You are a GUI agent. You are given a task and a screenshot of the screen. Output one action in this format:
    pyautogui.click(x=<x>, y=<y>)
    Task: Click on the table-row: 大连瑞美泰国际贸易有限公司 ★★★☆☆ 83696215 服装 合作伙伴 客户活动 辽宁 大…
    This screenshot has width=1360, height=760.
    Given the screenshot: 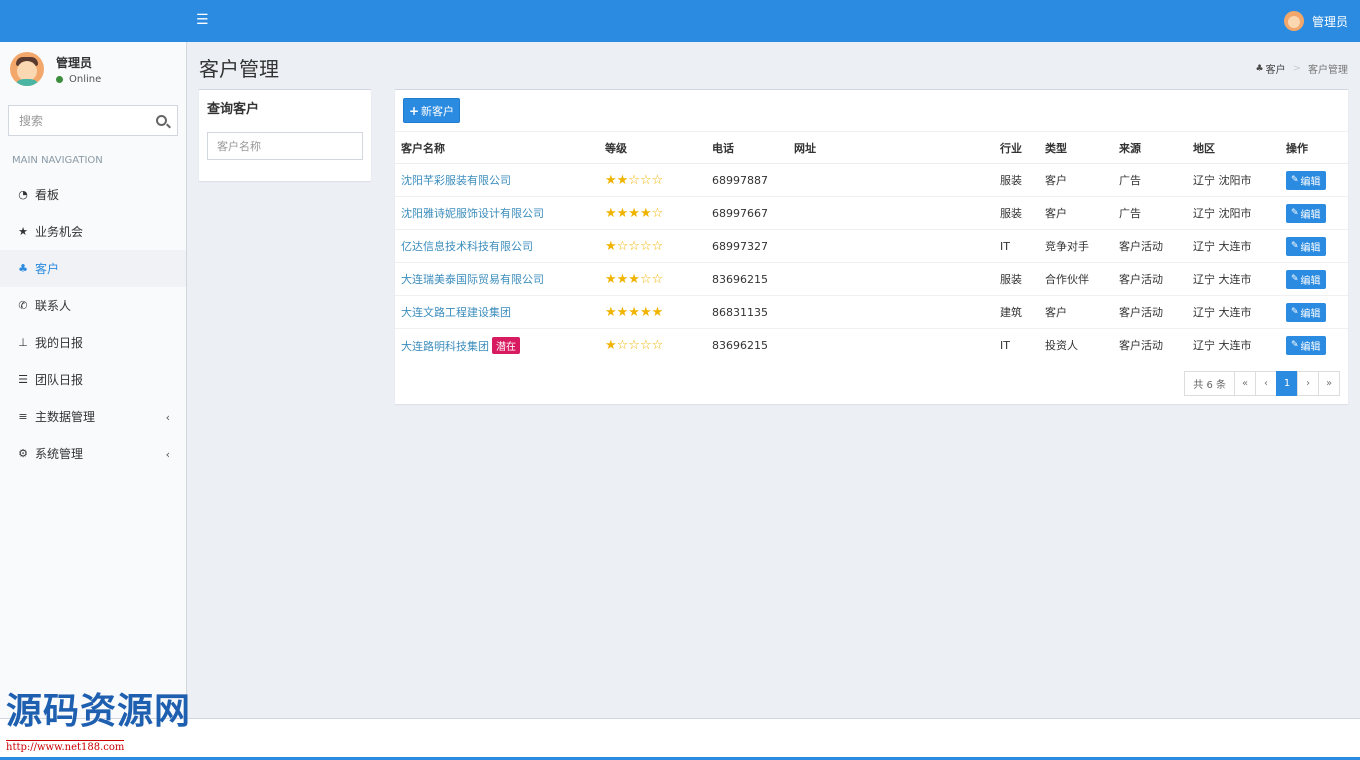 What is the action you would take?
    pyautogui.click(x=871, y=279)
    